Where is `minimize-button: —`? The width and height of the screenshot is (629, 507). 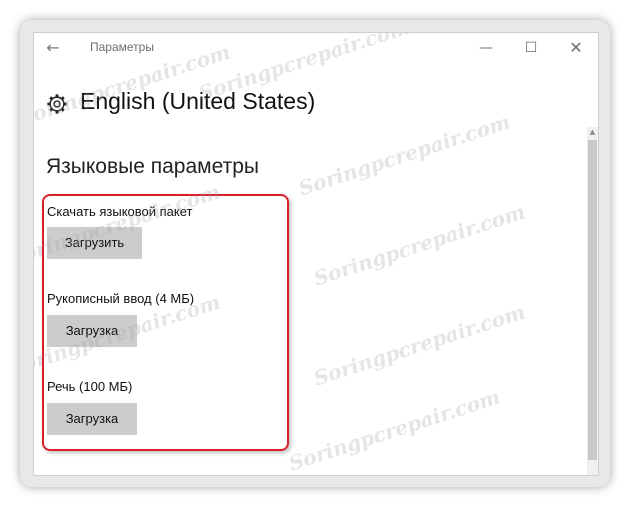 minimize-button: — is located at coordinates (486, 48).